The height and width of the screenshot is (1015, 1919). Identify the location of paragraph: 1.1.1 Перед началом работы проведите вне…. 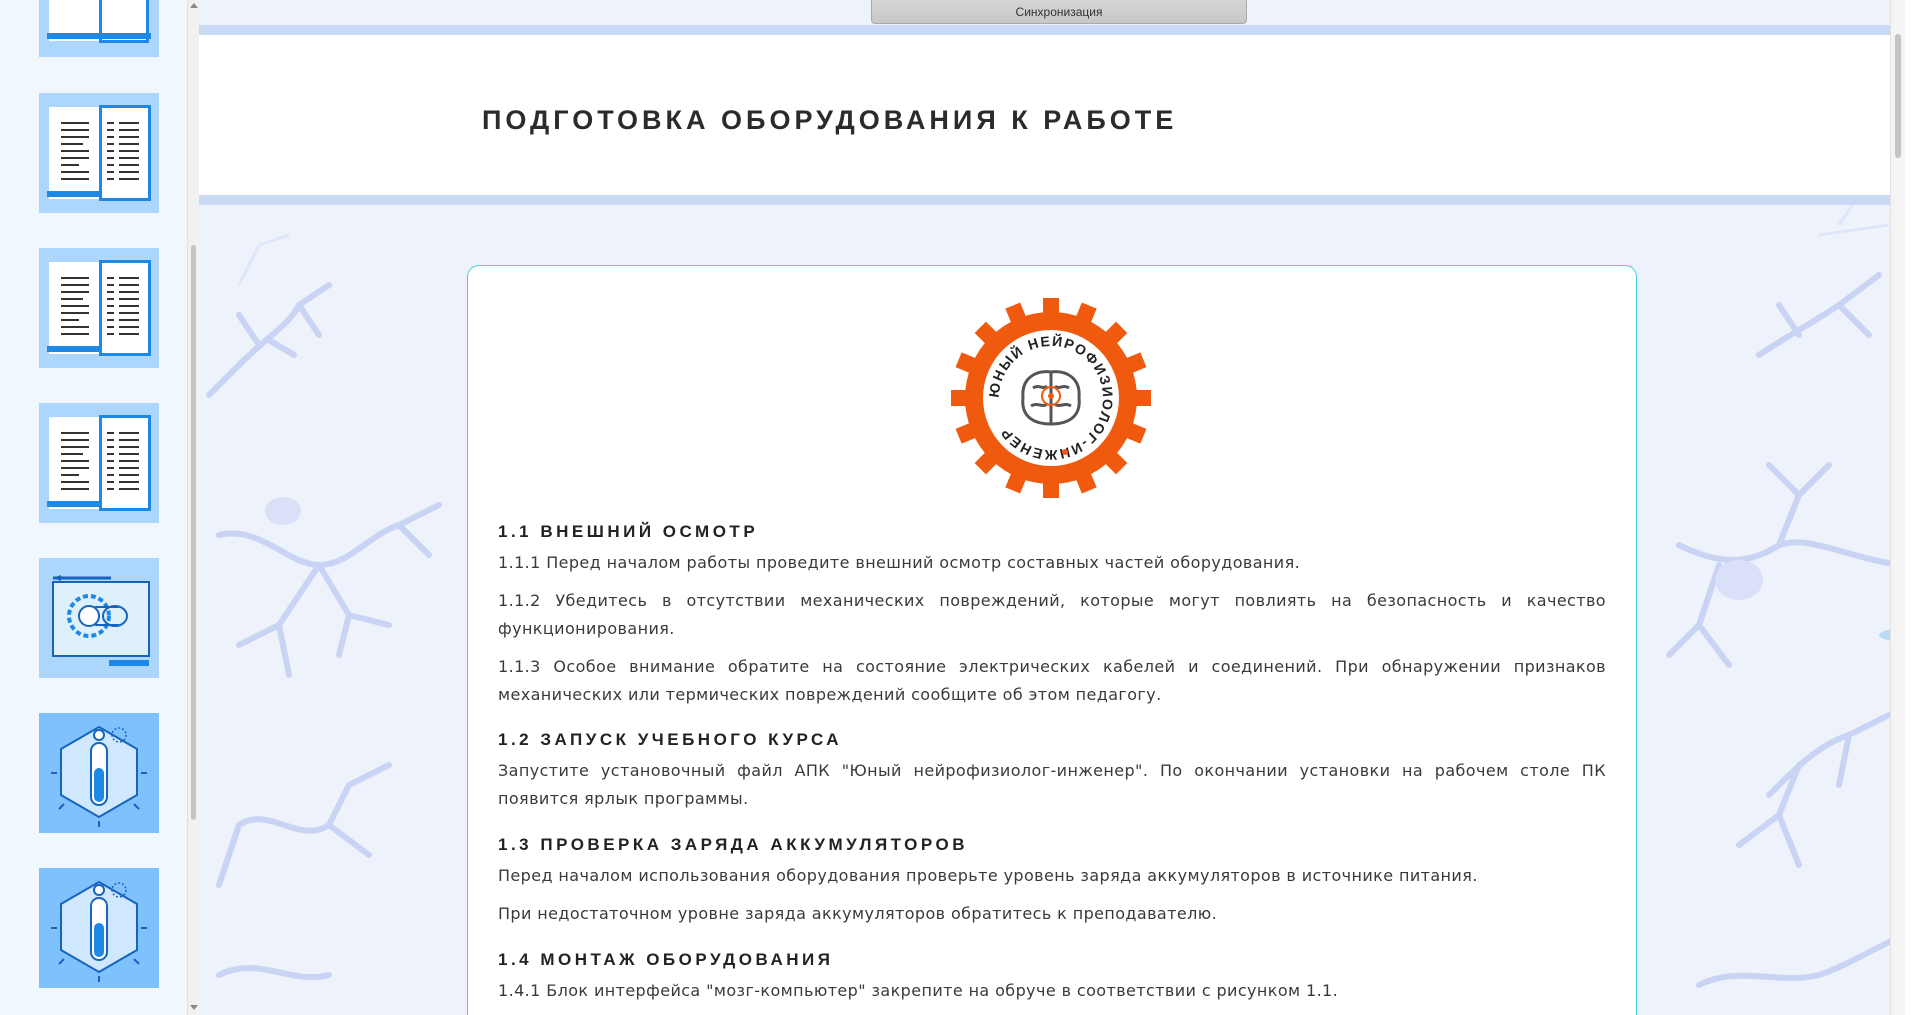
(899, 562).